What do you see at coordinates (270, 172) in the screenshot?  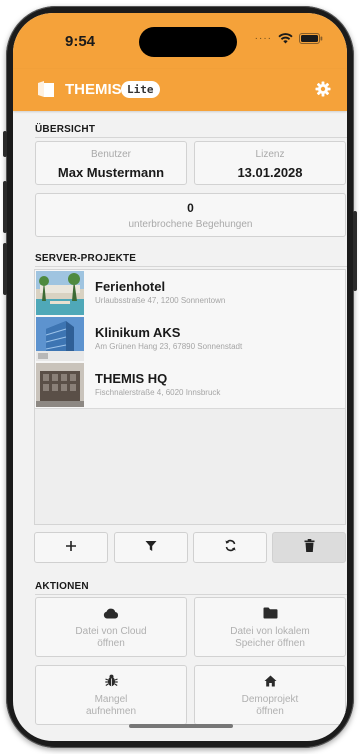 I see `license-value: 13.01.2028` at bounding box center [270, 172].